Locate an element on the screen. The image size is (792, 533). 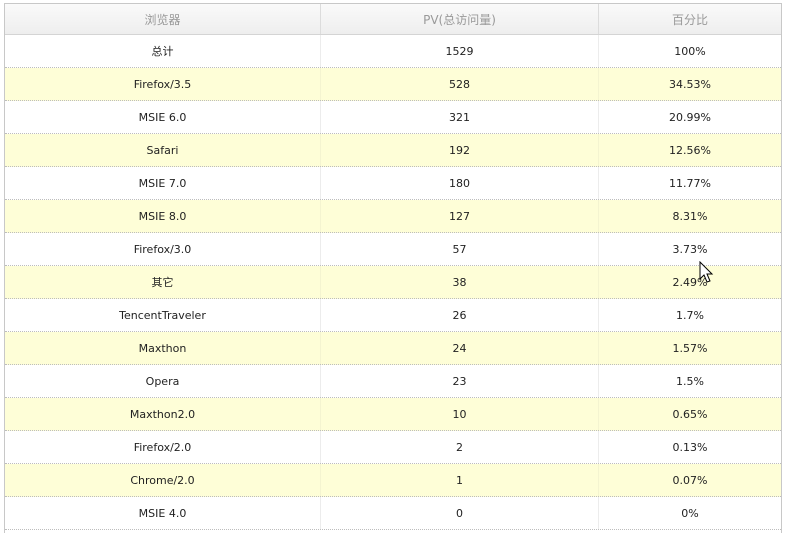
cell-pv: 0 is located at coordinates (460, 513).